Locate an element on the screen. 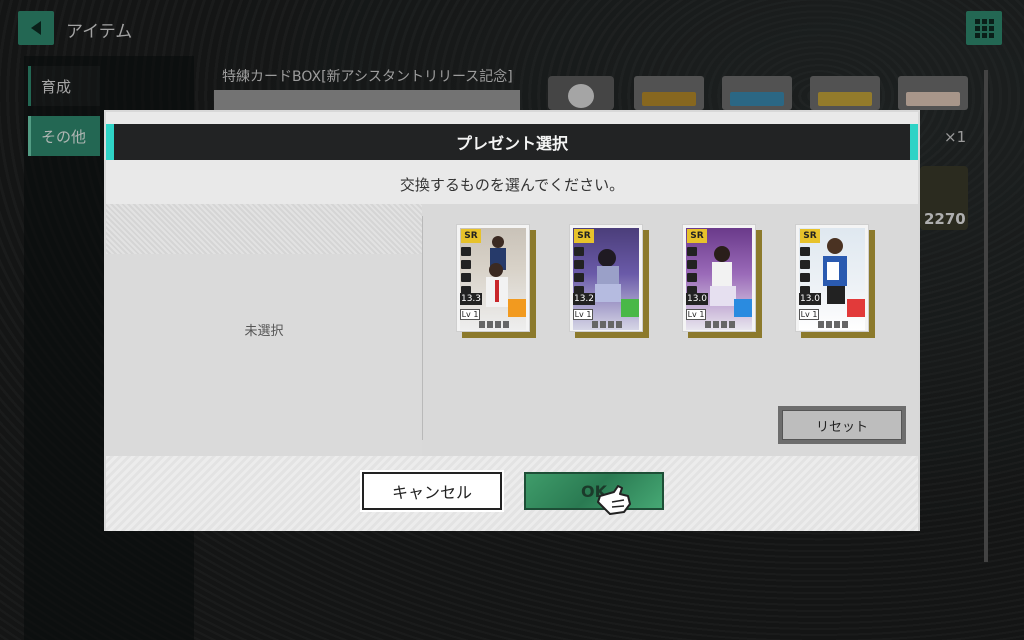  selected-slot: 未選択 is located at coordinates (264, 330).